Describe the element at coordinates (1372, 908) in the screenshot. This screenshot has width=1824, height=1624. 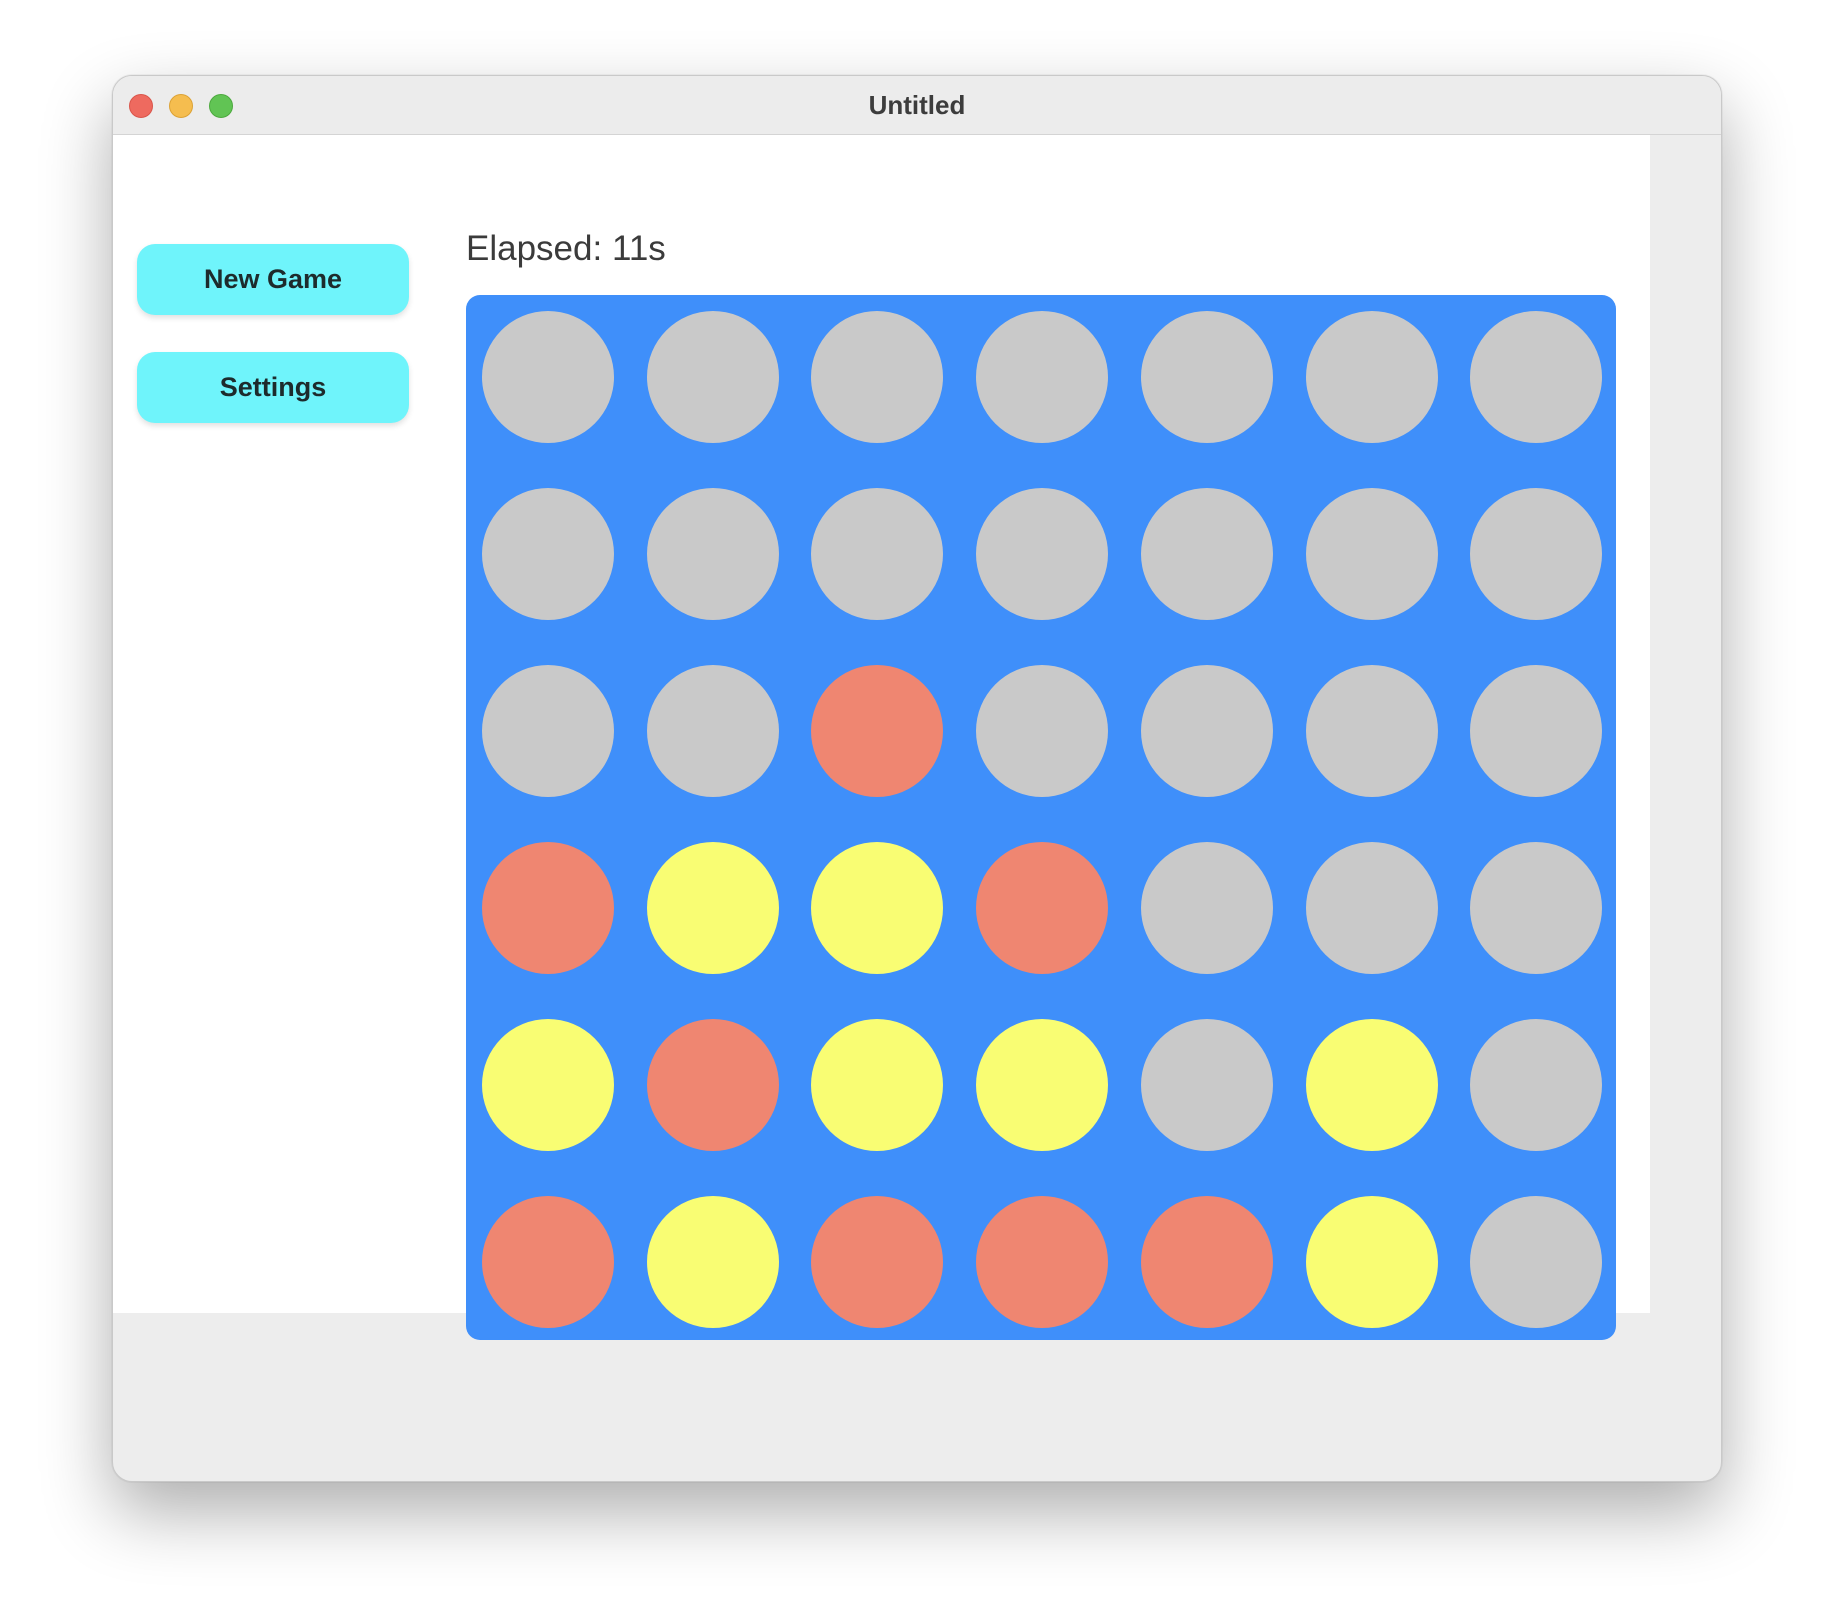
I see `board-cell-r4-c6-empty` at that location.